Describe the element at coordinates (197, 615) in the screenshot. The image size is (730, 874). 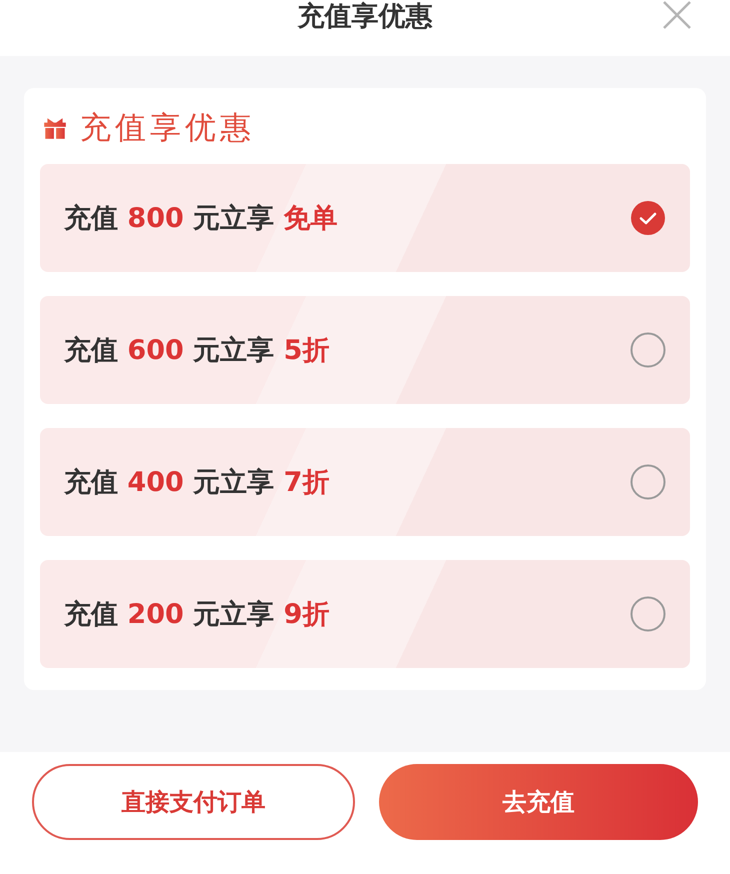
I see `option-label: 充值 200 元立享 9折` at that location.